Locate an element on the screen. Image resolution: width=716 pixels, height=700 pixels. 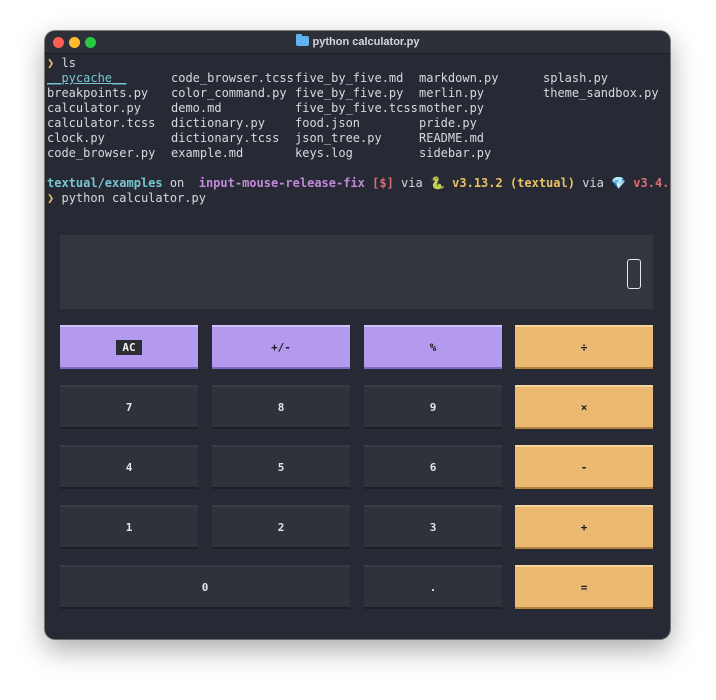
ls-entry: pride.py is located at coordinates (448, 123).